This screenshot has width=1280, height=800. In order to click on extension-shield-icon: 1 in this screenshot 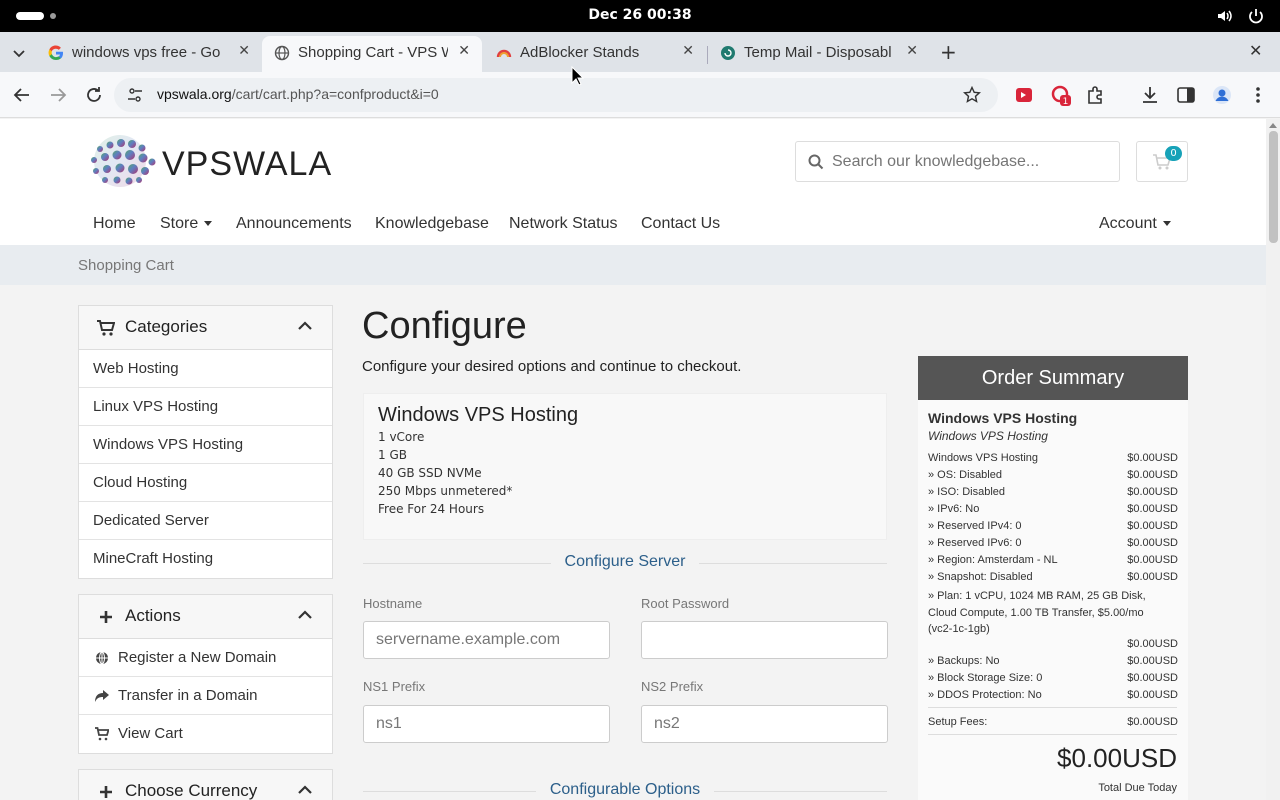, I will do `click(1060, 95)`.